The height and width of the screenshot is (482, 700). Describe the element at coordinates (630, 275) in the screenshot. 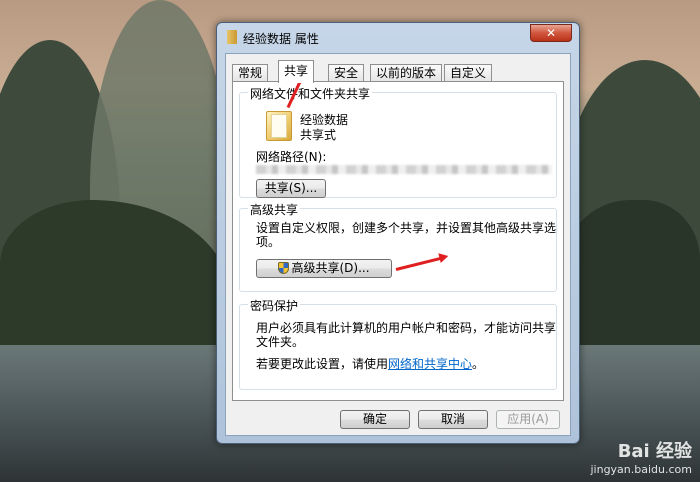

I see `background-trees` at that location.